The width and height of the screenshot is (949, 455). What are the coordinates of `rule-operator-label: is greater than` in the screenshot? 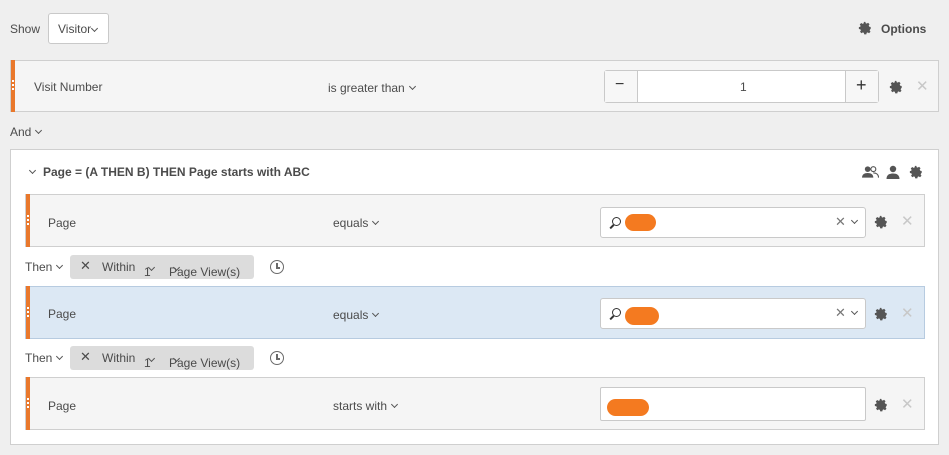 It's located at (366, 88).